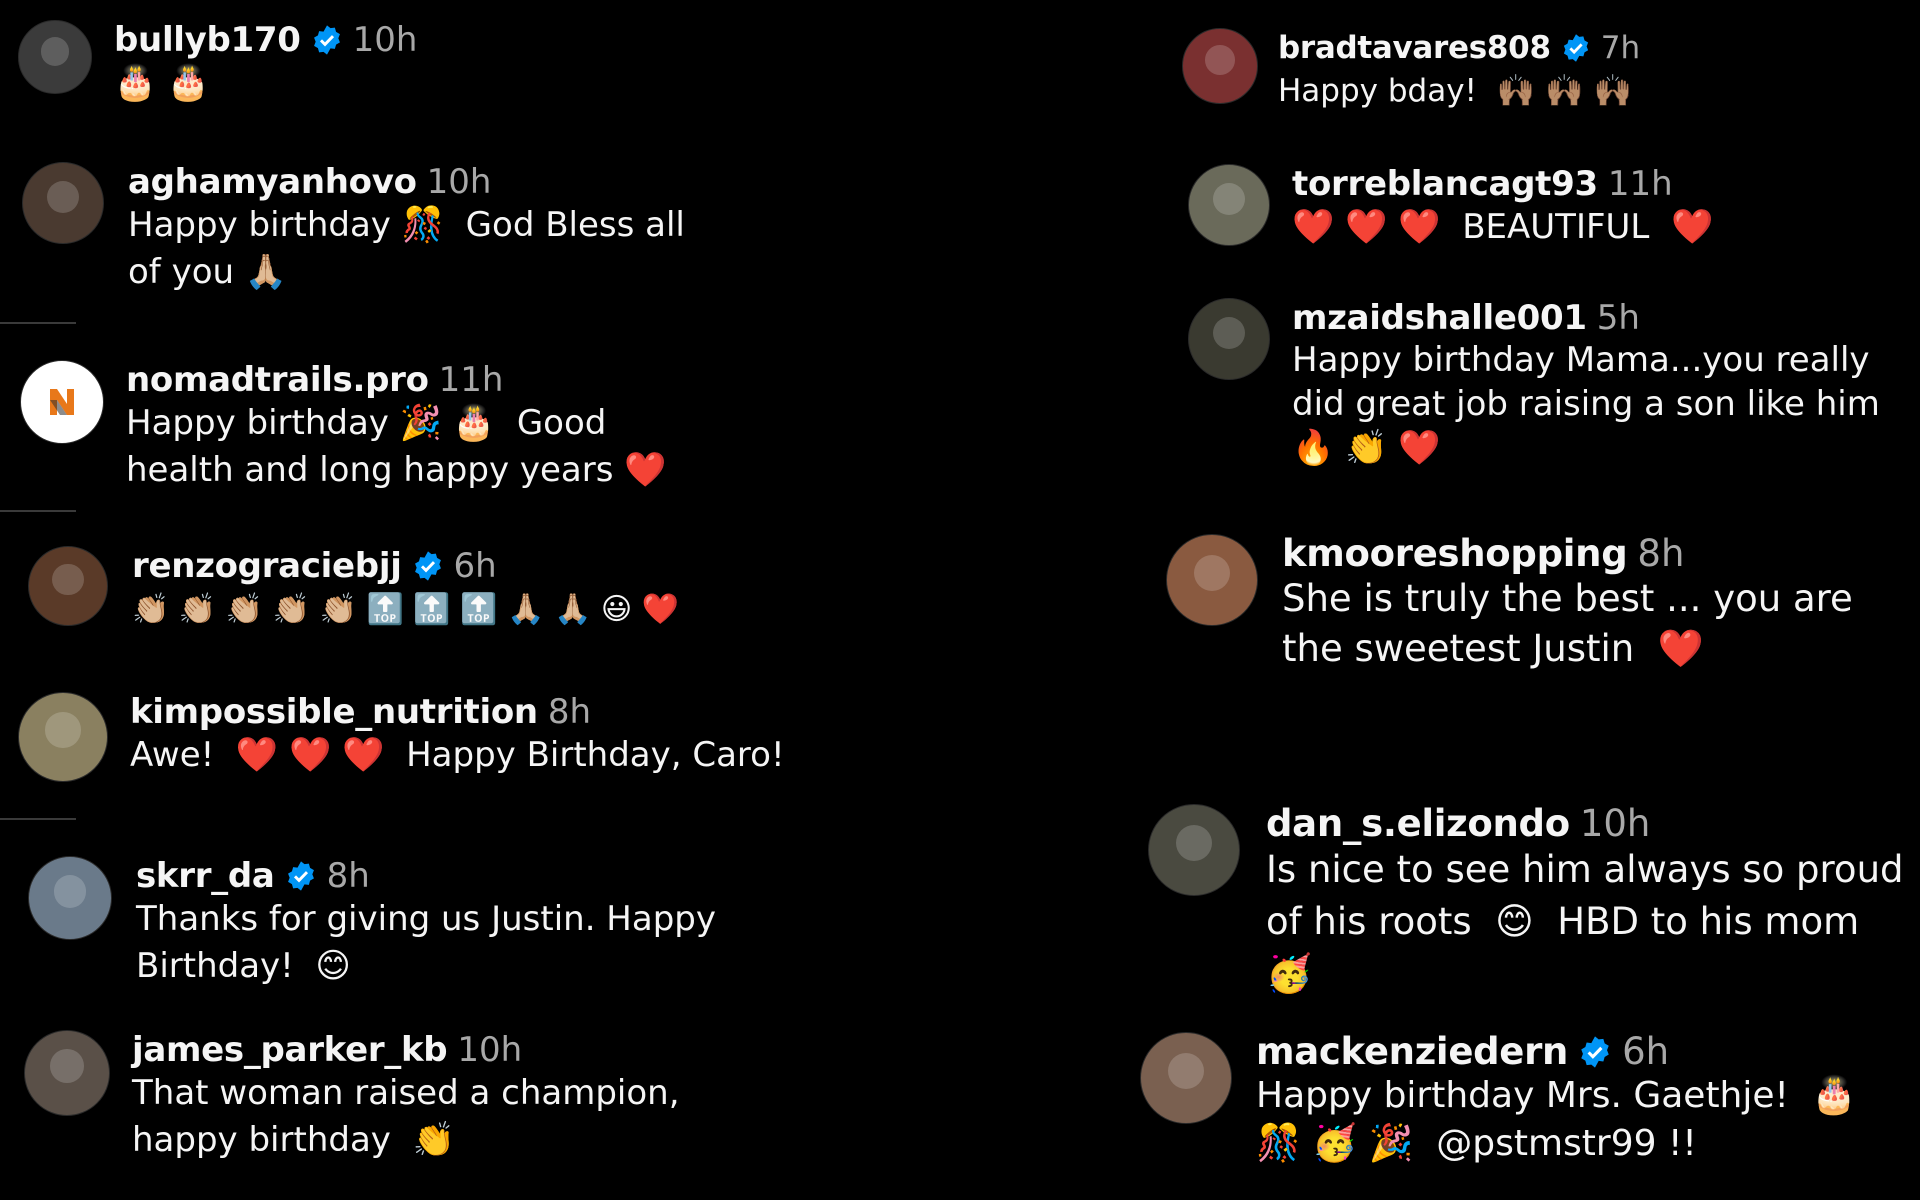 The width and height of the screenshot is (1920, 1200). What do you see at coordinates (1414, 48) in the screenshot?
I see `username: bradtavares808` at bounding box center [1414, 48].